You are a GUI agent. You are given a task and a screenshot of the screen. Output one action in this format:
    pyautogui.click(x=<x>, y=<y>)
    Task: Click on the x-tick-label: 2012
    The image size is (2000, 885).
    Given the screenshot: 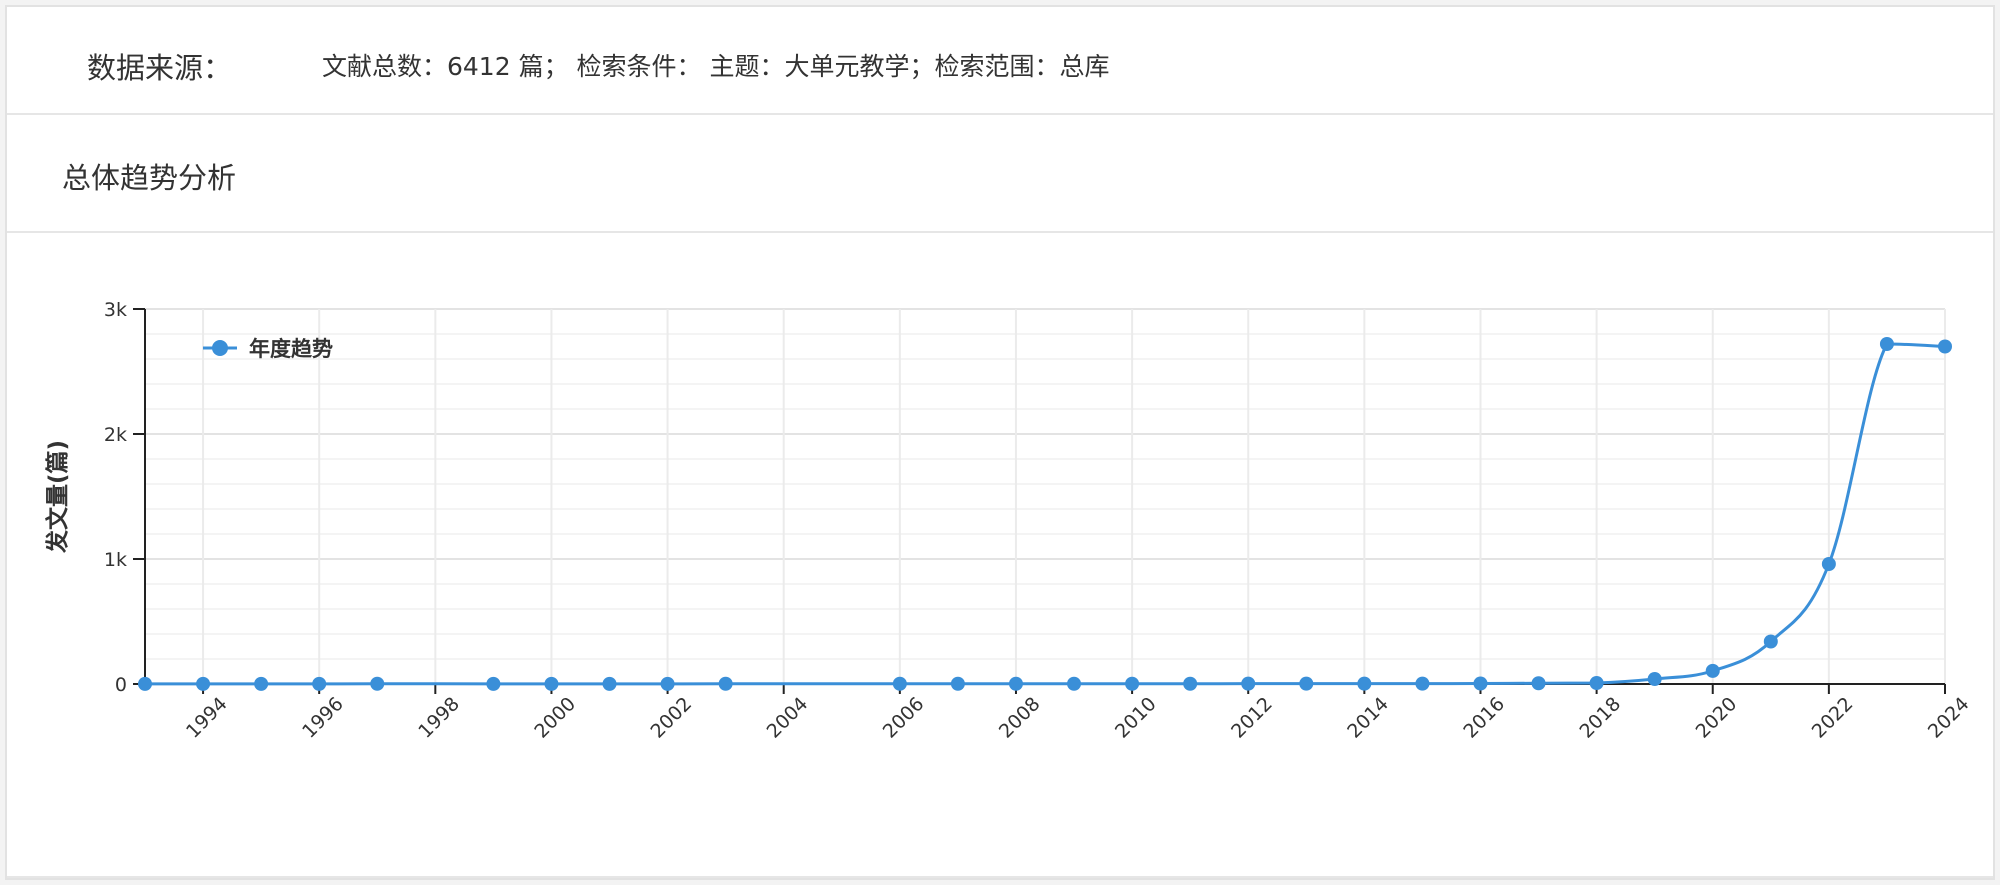 What is the action you would take?
    pyautogui.click(x=1252, y=718)
    